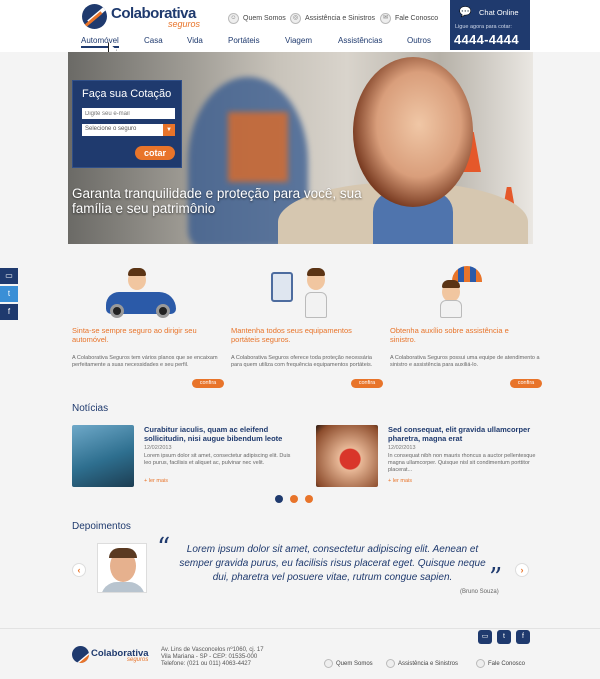  Describe the element at coordinates (300, 628) in the screenshot. I see `footer-divider` at that location.